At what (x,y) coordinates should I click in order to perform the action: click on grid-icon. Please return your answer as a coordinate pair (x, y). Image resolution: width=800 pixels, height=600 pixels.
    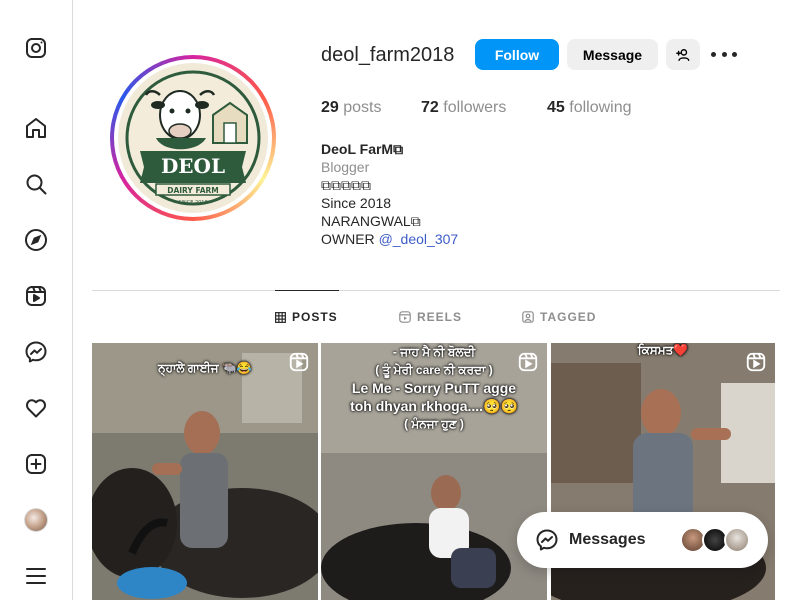
    Looking at the image, I should click on (280, 317).